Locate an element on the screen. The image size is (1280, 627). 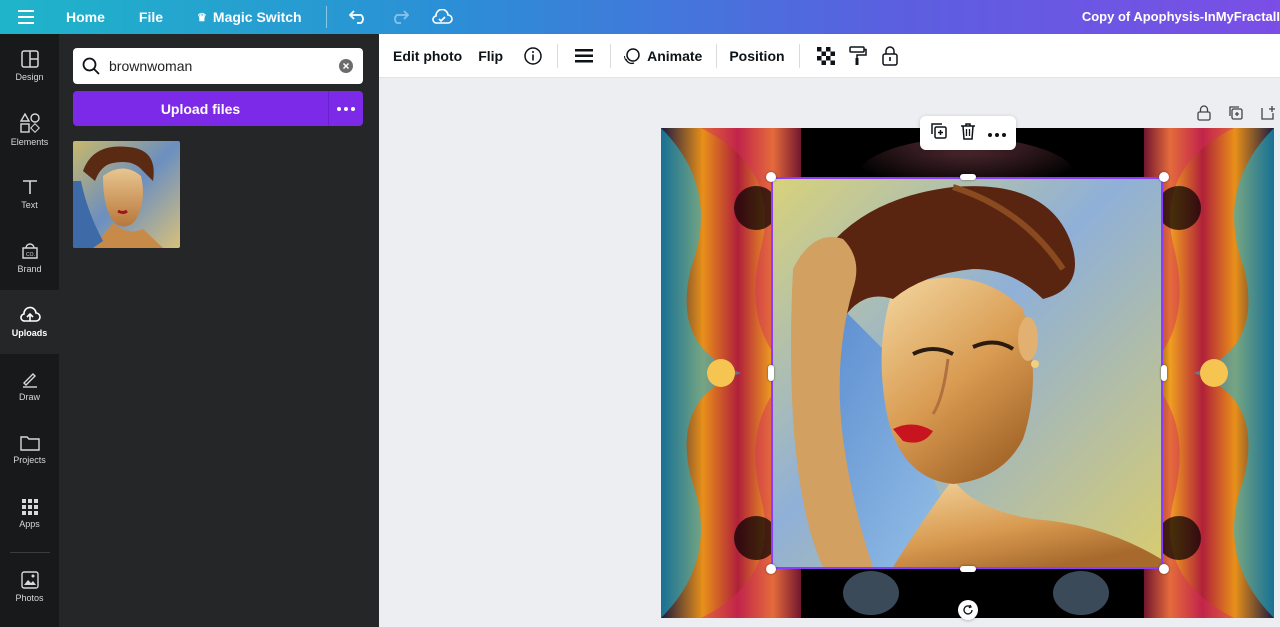
menu-icon is located at coordinates (26, 17).